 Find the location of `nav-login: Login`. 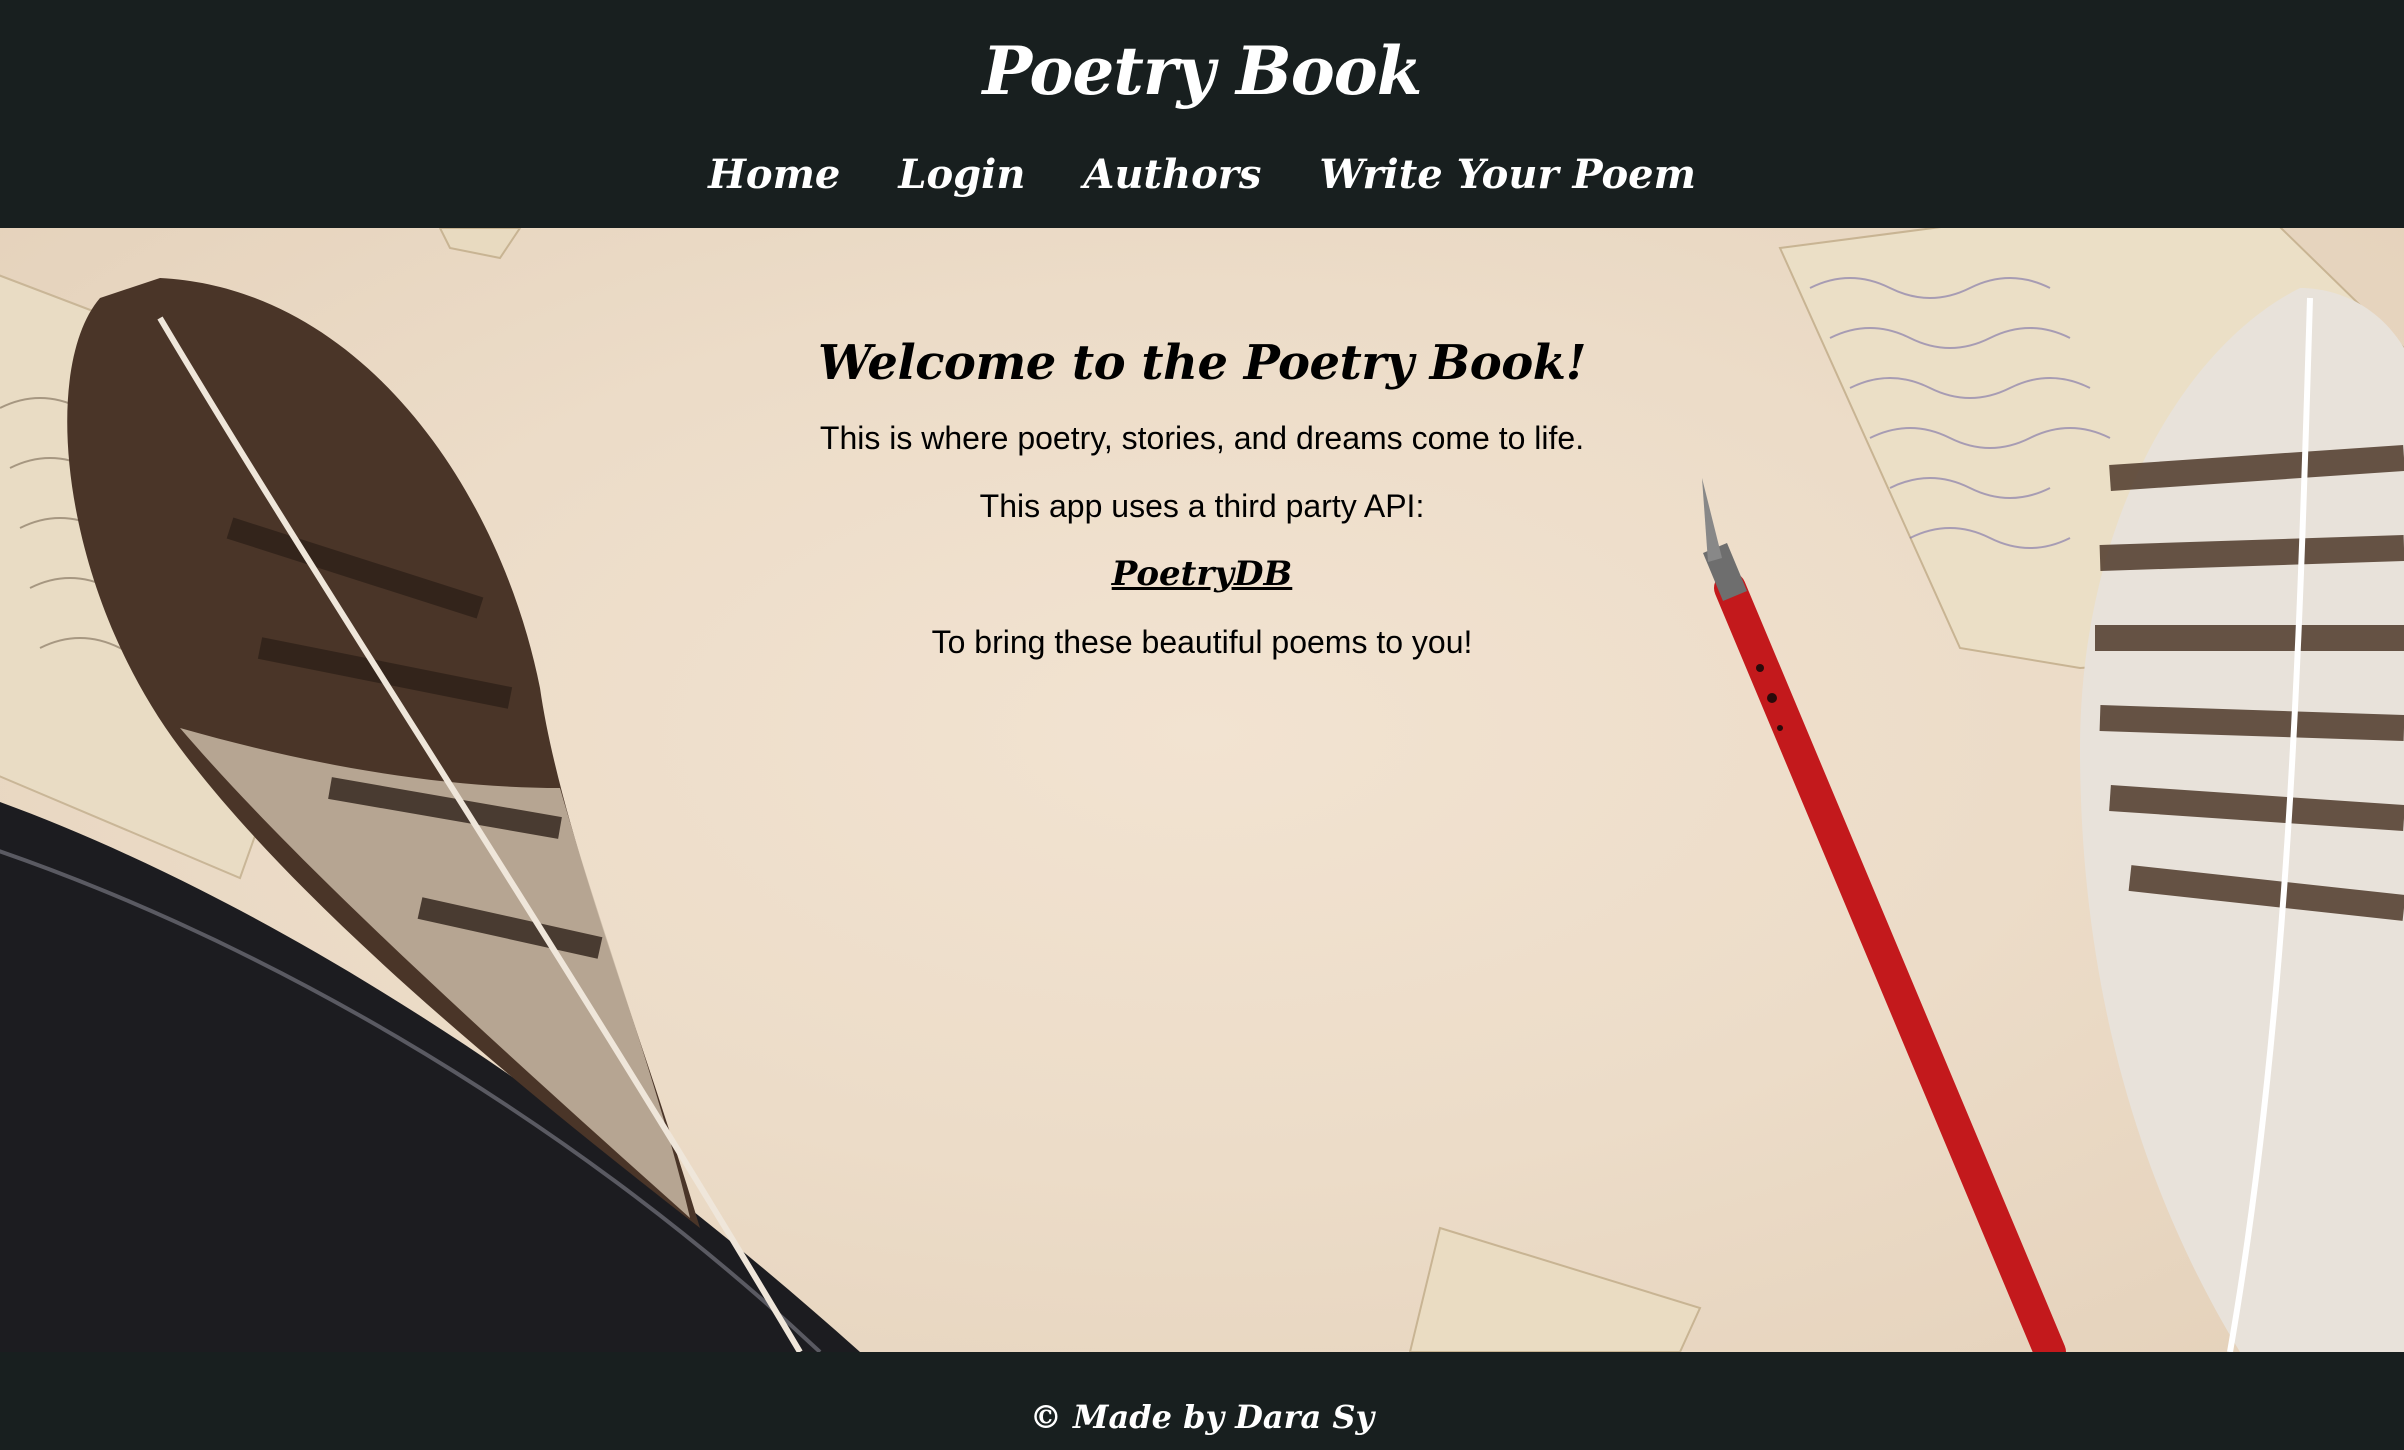

nav-login: Login is located at coordinates (961, 175).